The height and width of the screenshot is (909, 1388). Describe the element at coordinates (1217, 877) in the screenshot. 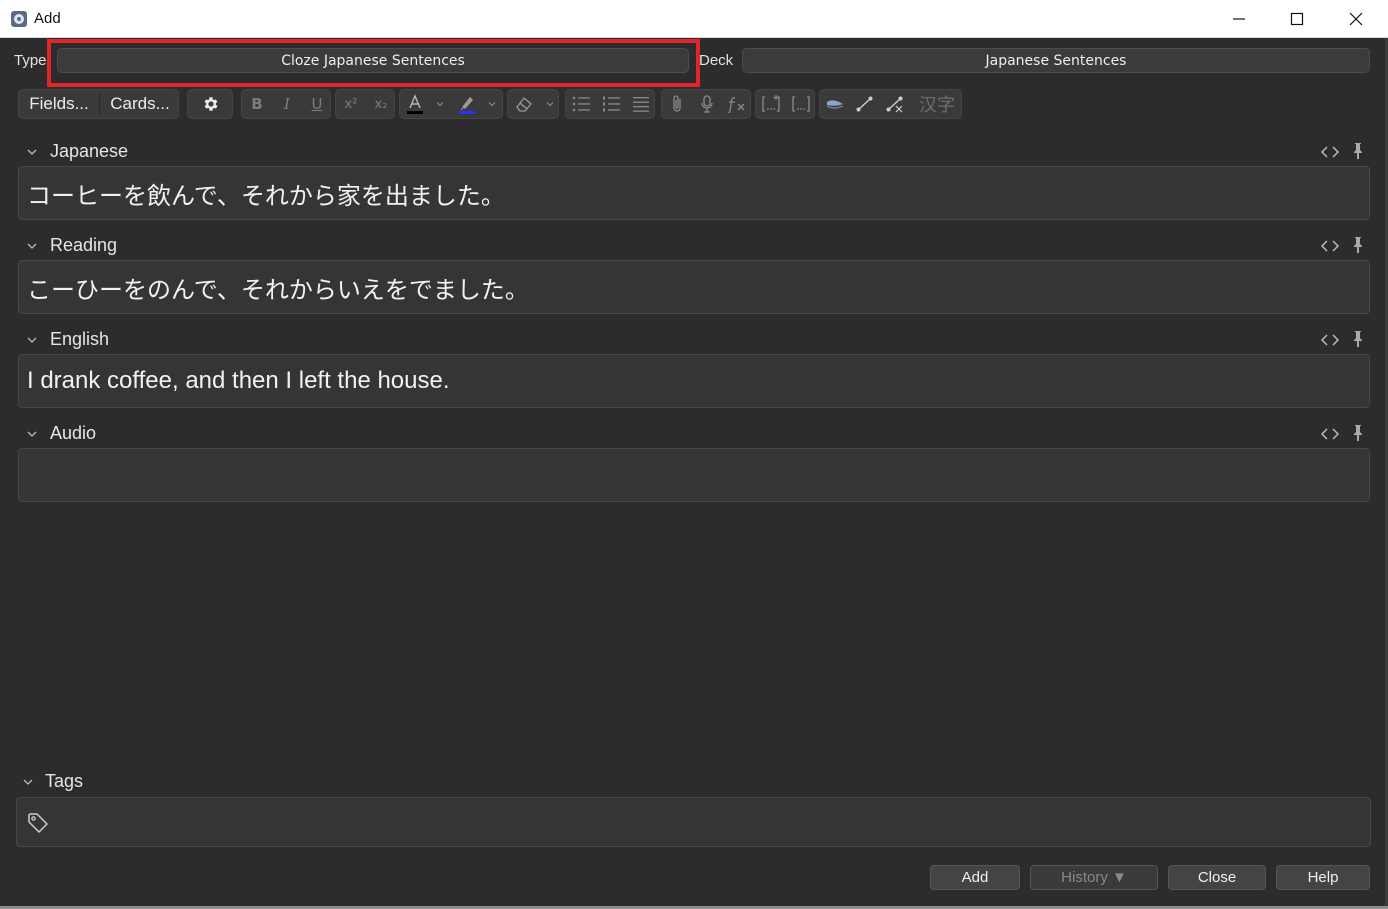

I see `close-button: Close` at that location.